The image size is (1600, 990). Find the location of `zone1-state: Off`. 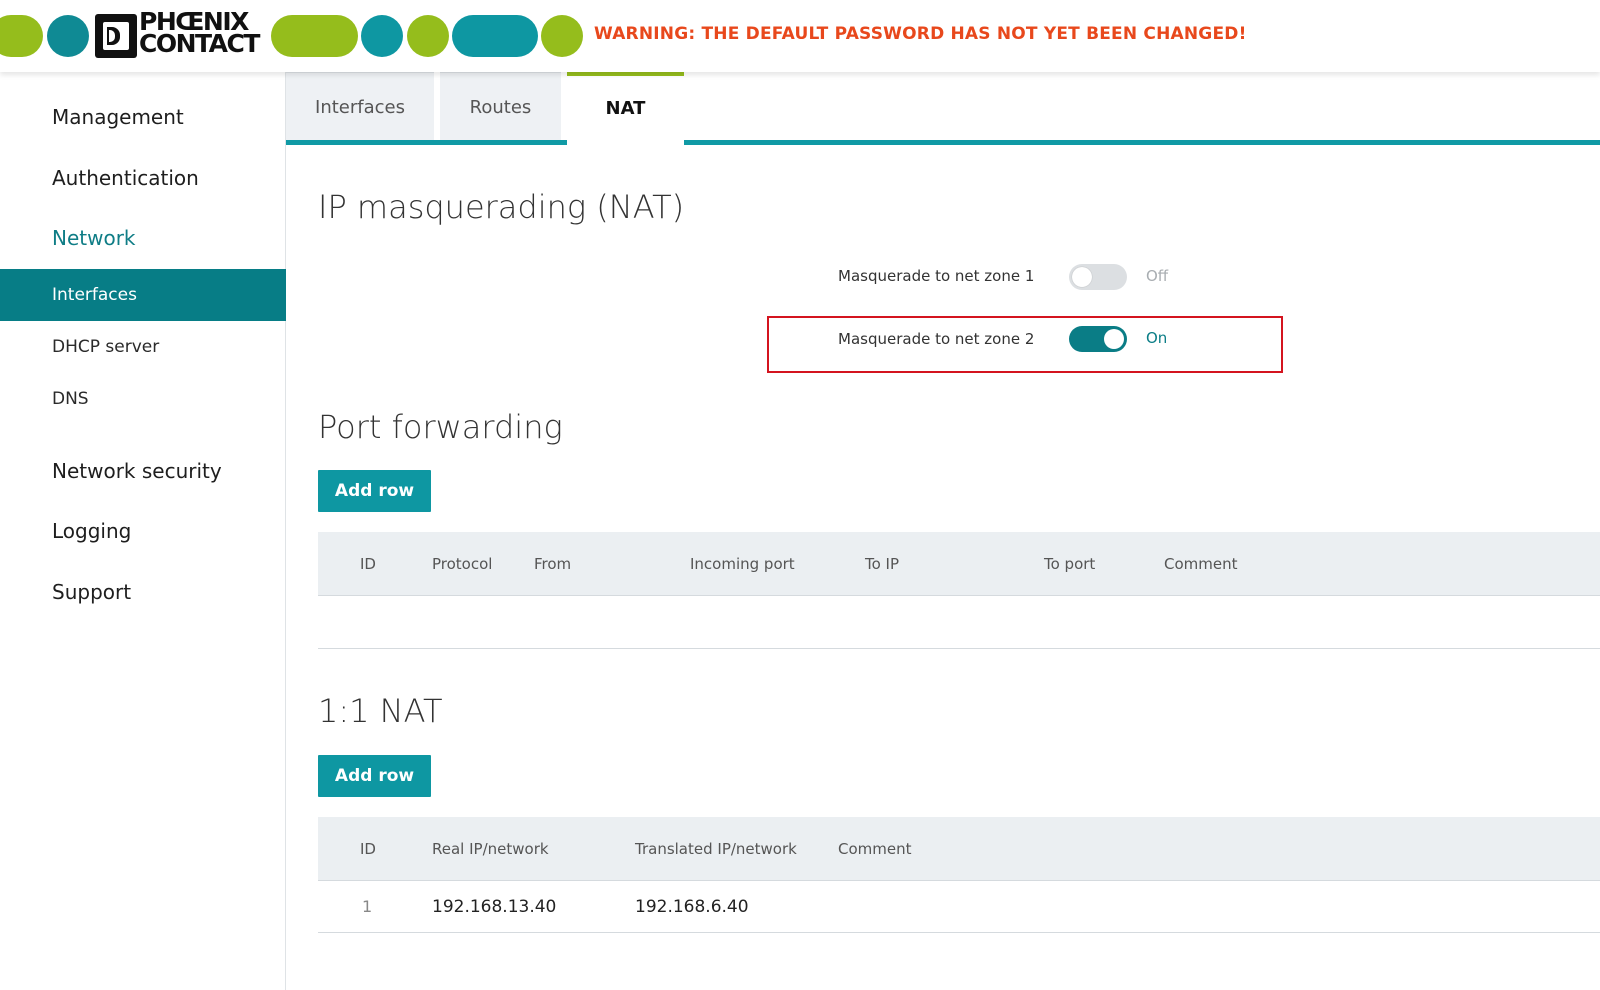

zone1-state: Off is located at coordinates (1157, 276).